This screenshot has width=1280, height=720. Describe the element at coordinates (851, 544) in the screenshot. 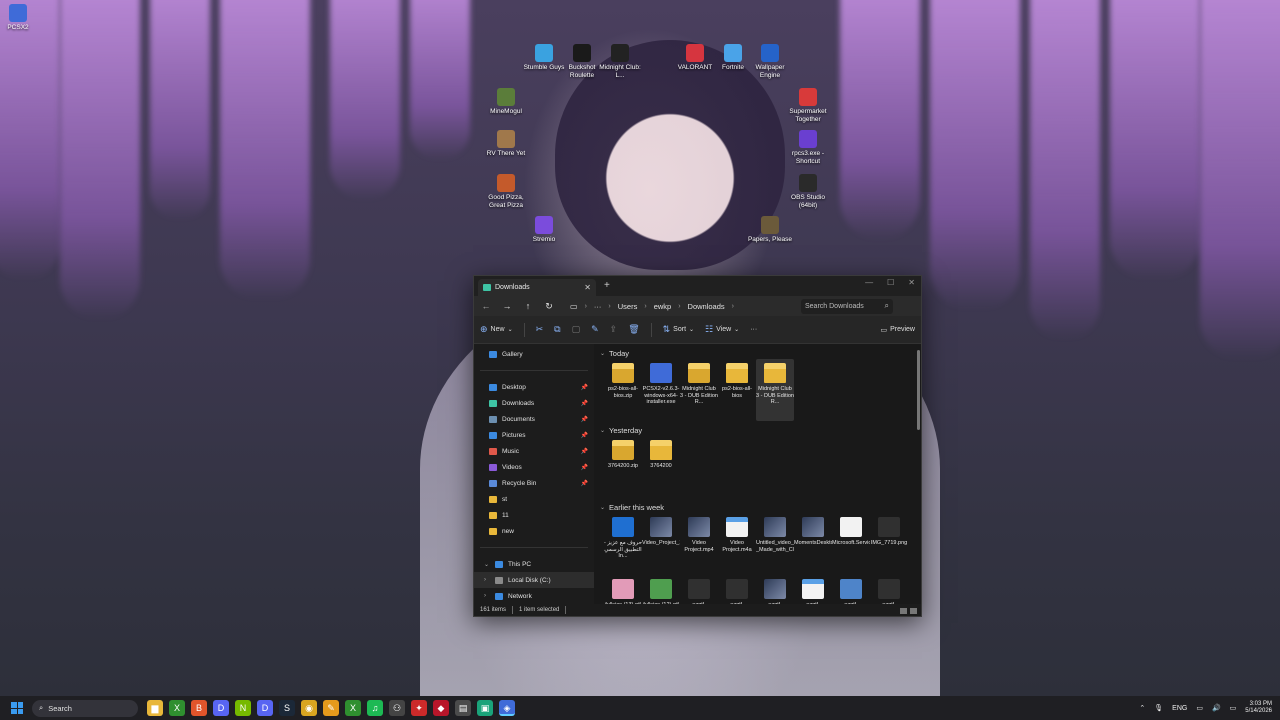

I see `file-item: Microsoft.Services.Store.winmd` at that location.